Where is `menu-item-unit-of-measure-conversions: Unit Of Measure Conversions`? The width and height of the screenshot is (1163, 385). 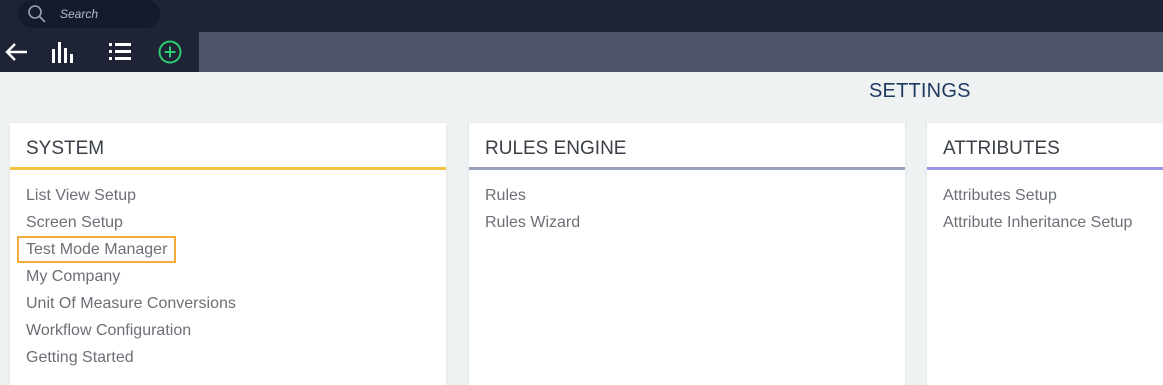
menu-item-unit-of-measure-conversions: Unit Of Measure Conversions is located at coordinates (236, 303).